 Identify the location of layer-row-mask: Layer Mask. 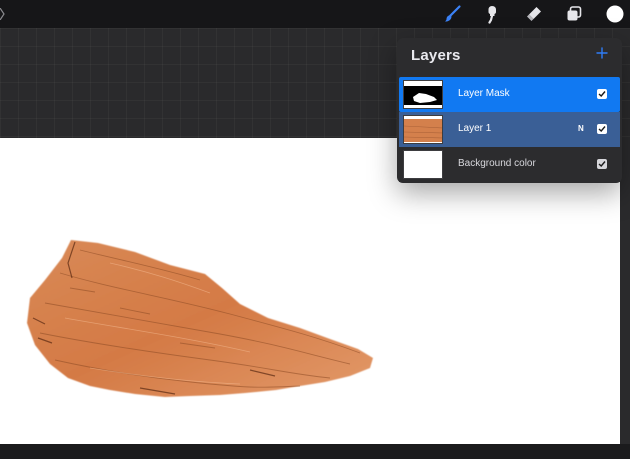
(509, 94).